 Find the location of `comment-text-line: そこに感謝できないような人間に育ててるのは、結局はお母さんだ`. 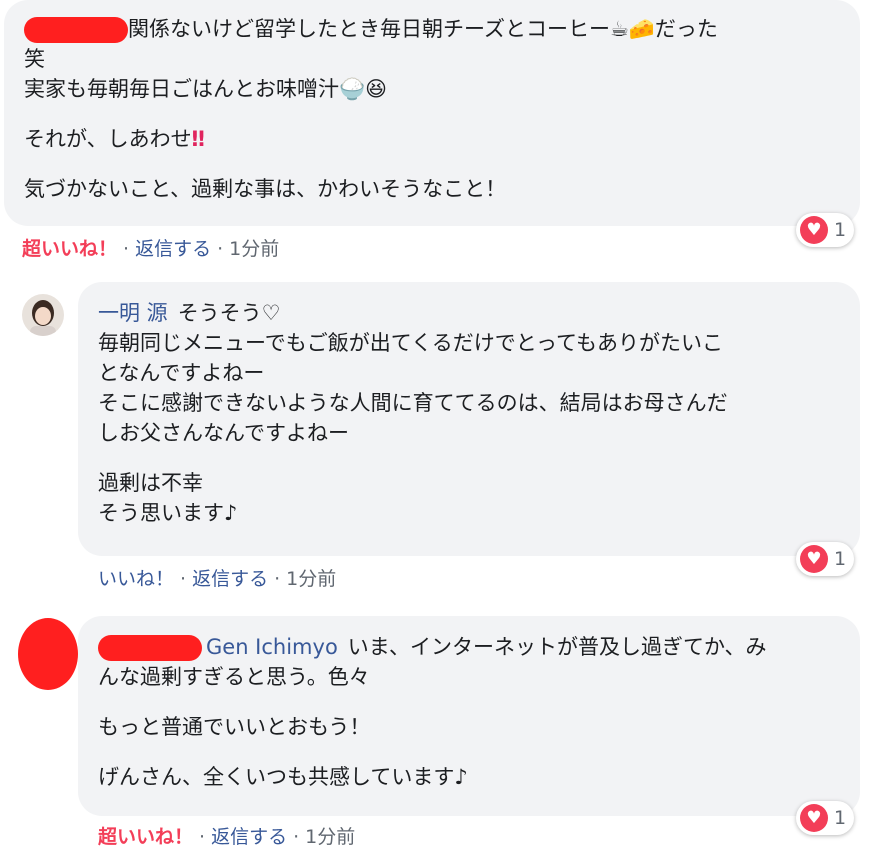

comment-text-line: そこに感謝できないような人間に育ててるのは、結局はお母さんだ is located at coordinates (413, 403).